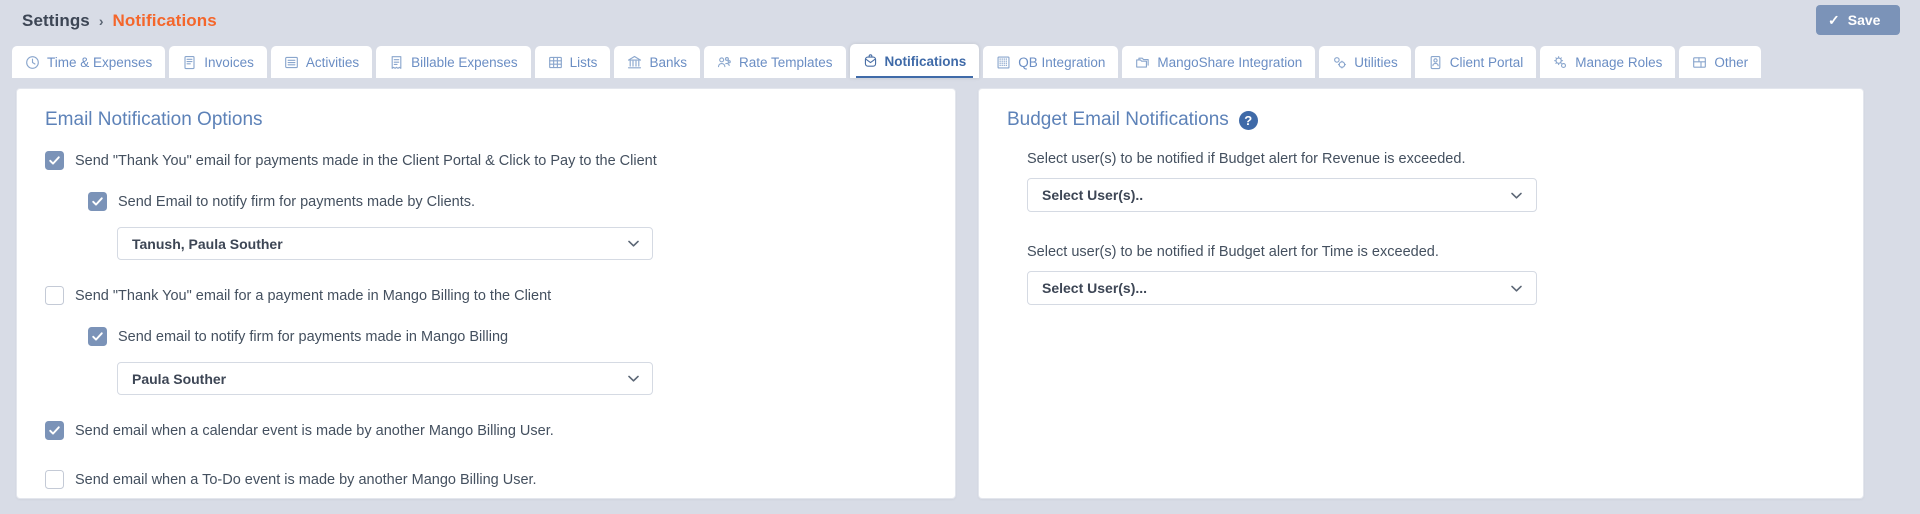 The width and height of the screenshot is (1920, 514). Describe the element at coordinates (724, 62) in the screenshot. I see `people-icon` at that location.